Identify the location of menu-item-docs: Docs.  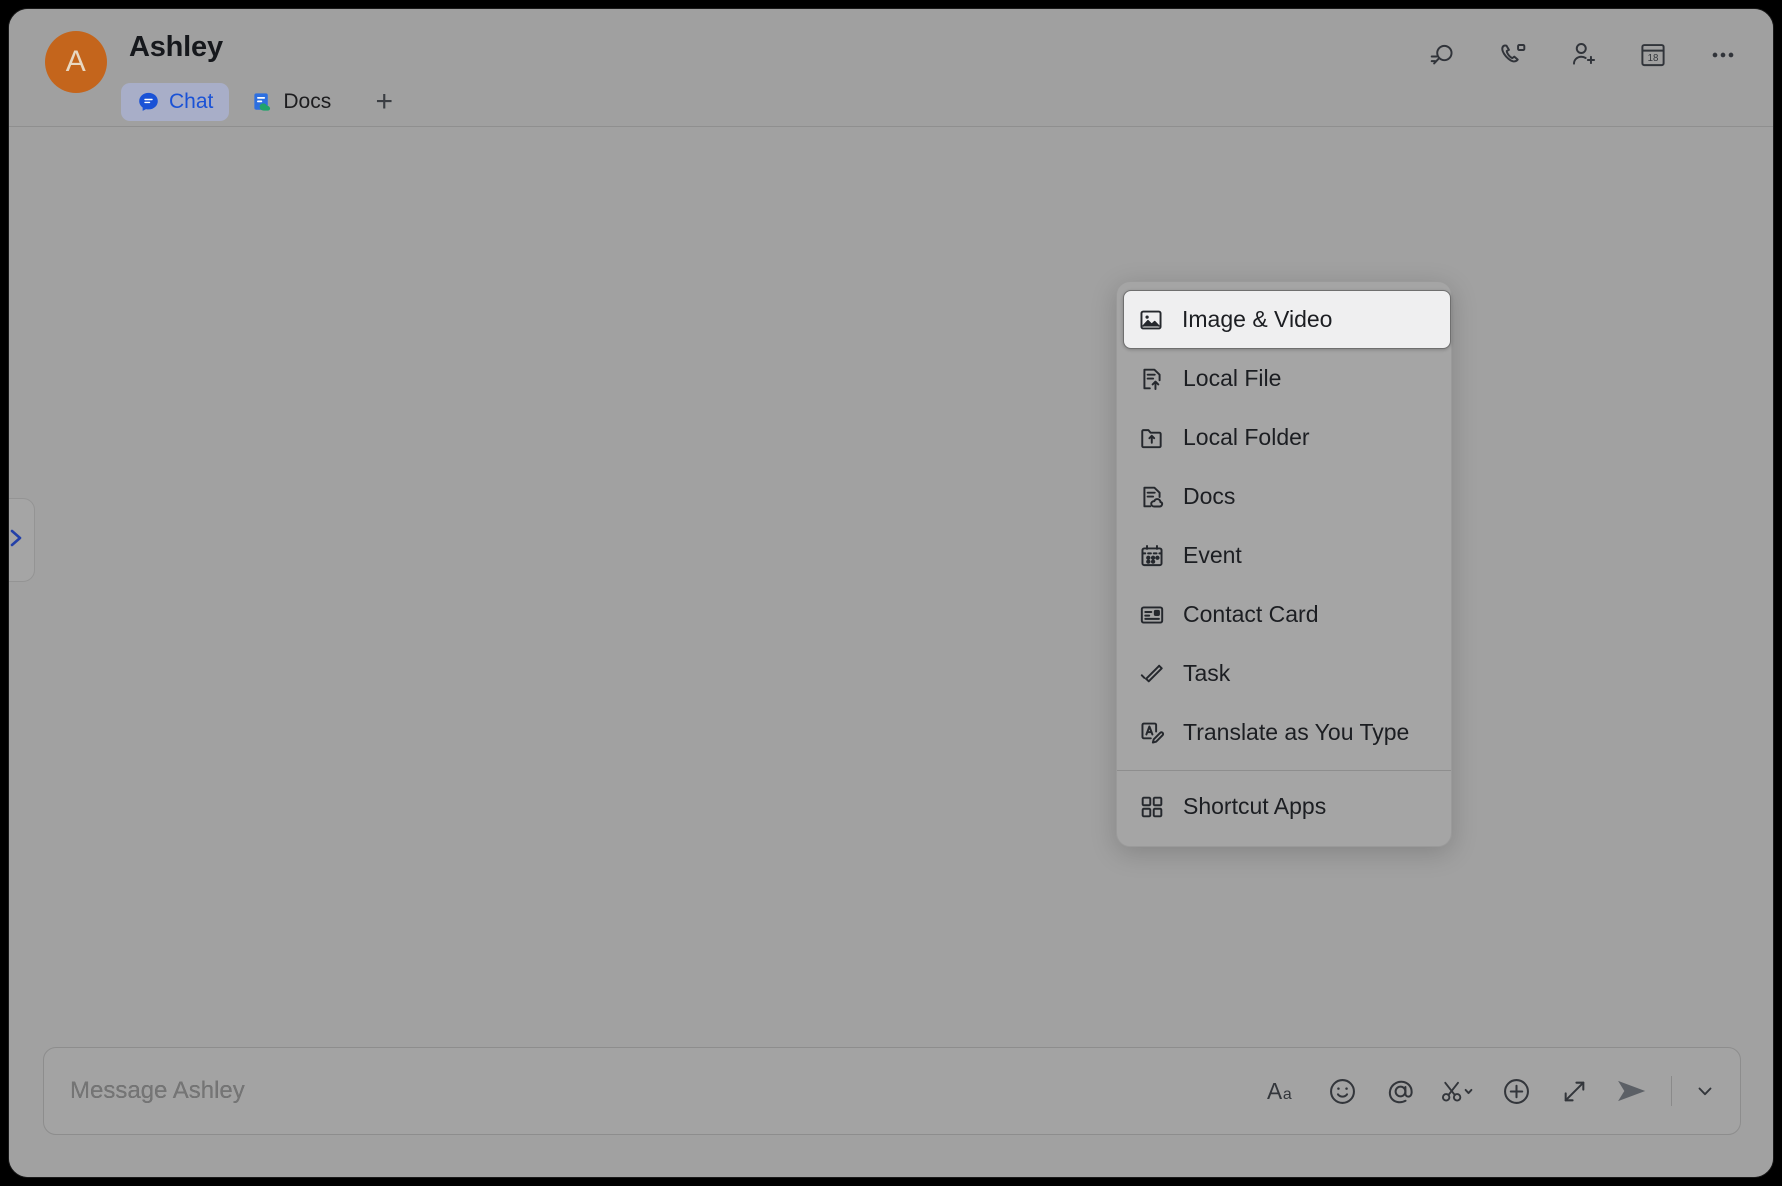
(1284, 496).